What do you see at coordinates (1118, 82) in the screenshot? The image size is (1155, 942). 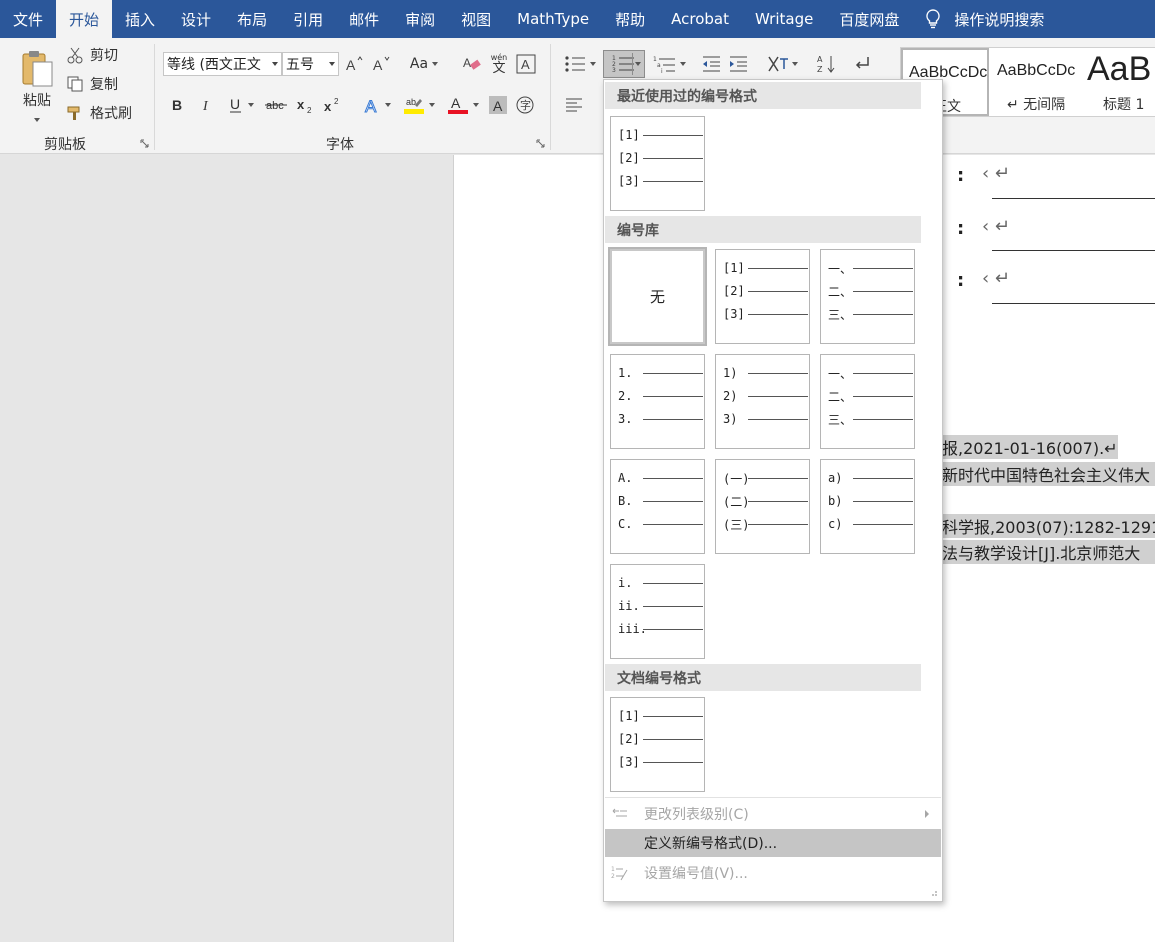 I see `style-heading-1: AaB 标题 1` at bounding box center [1118, 82].